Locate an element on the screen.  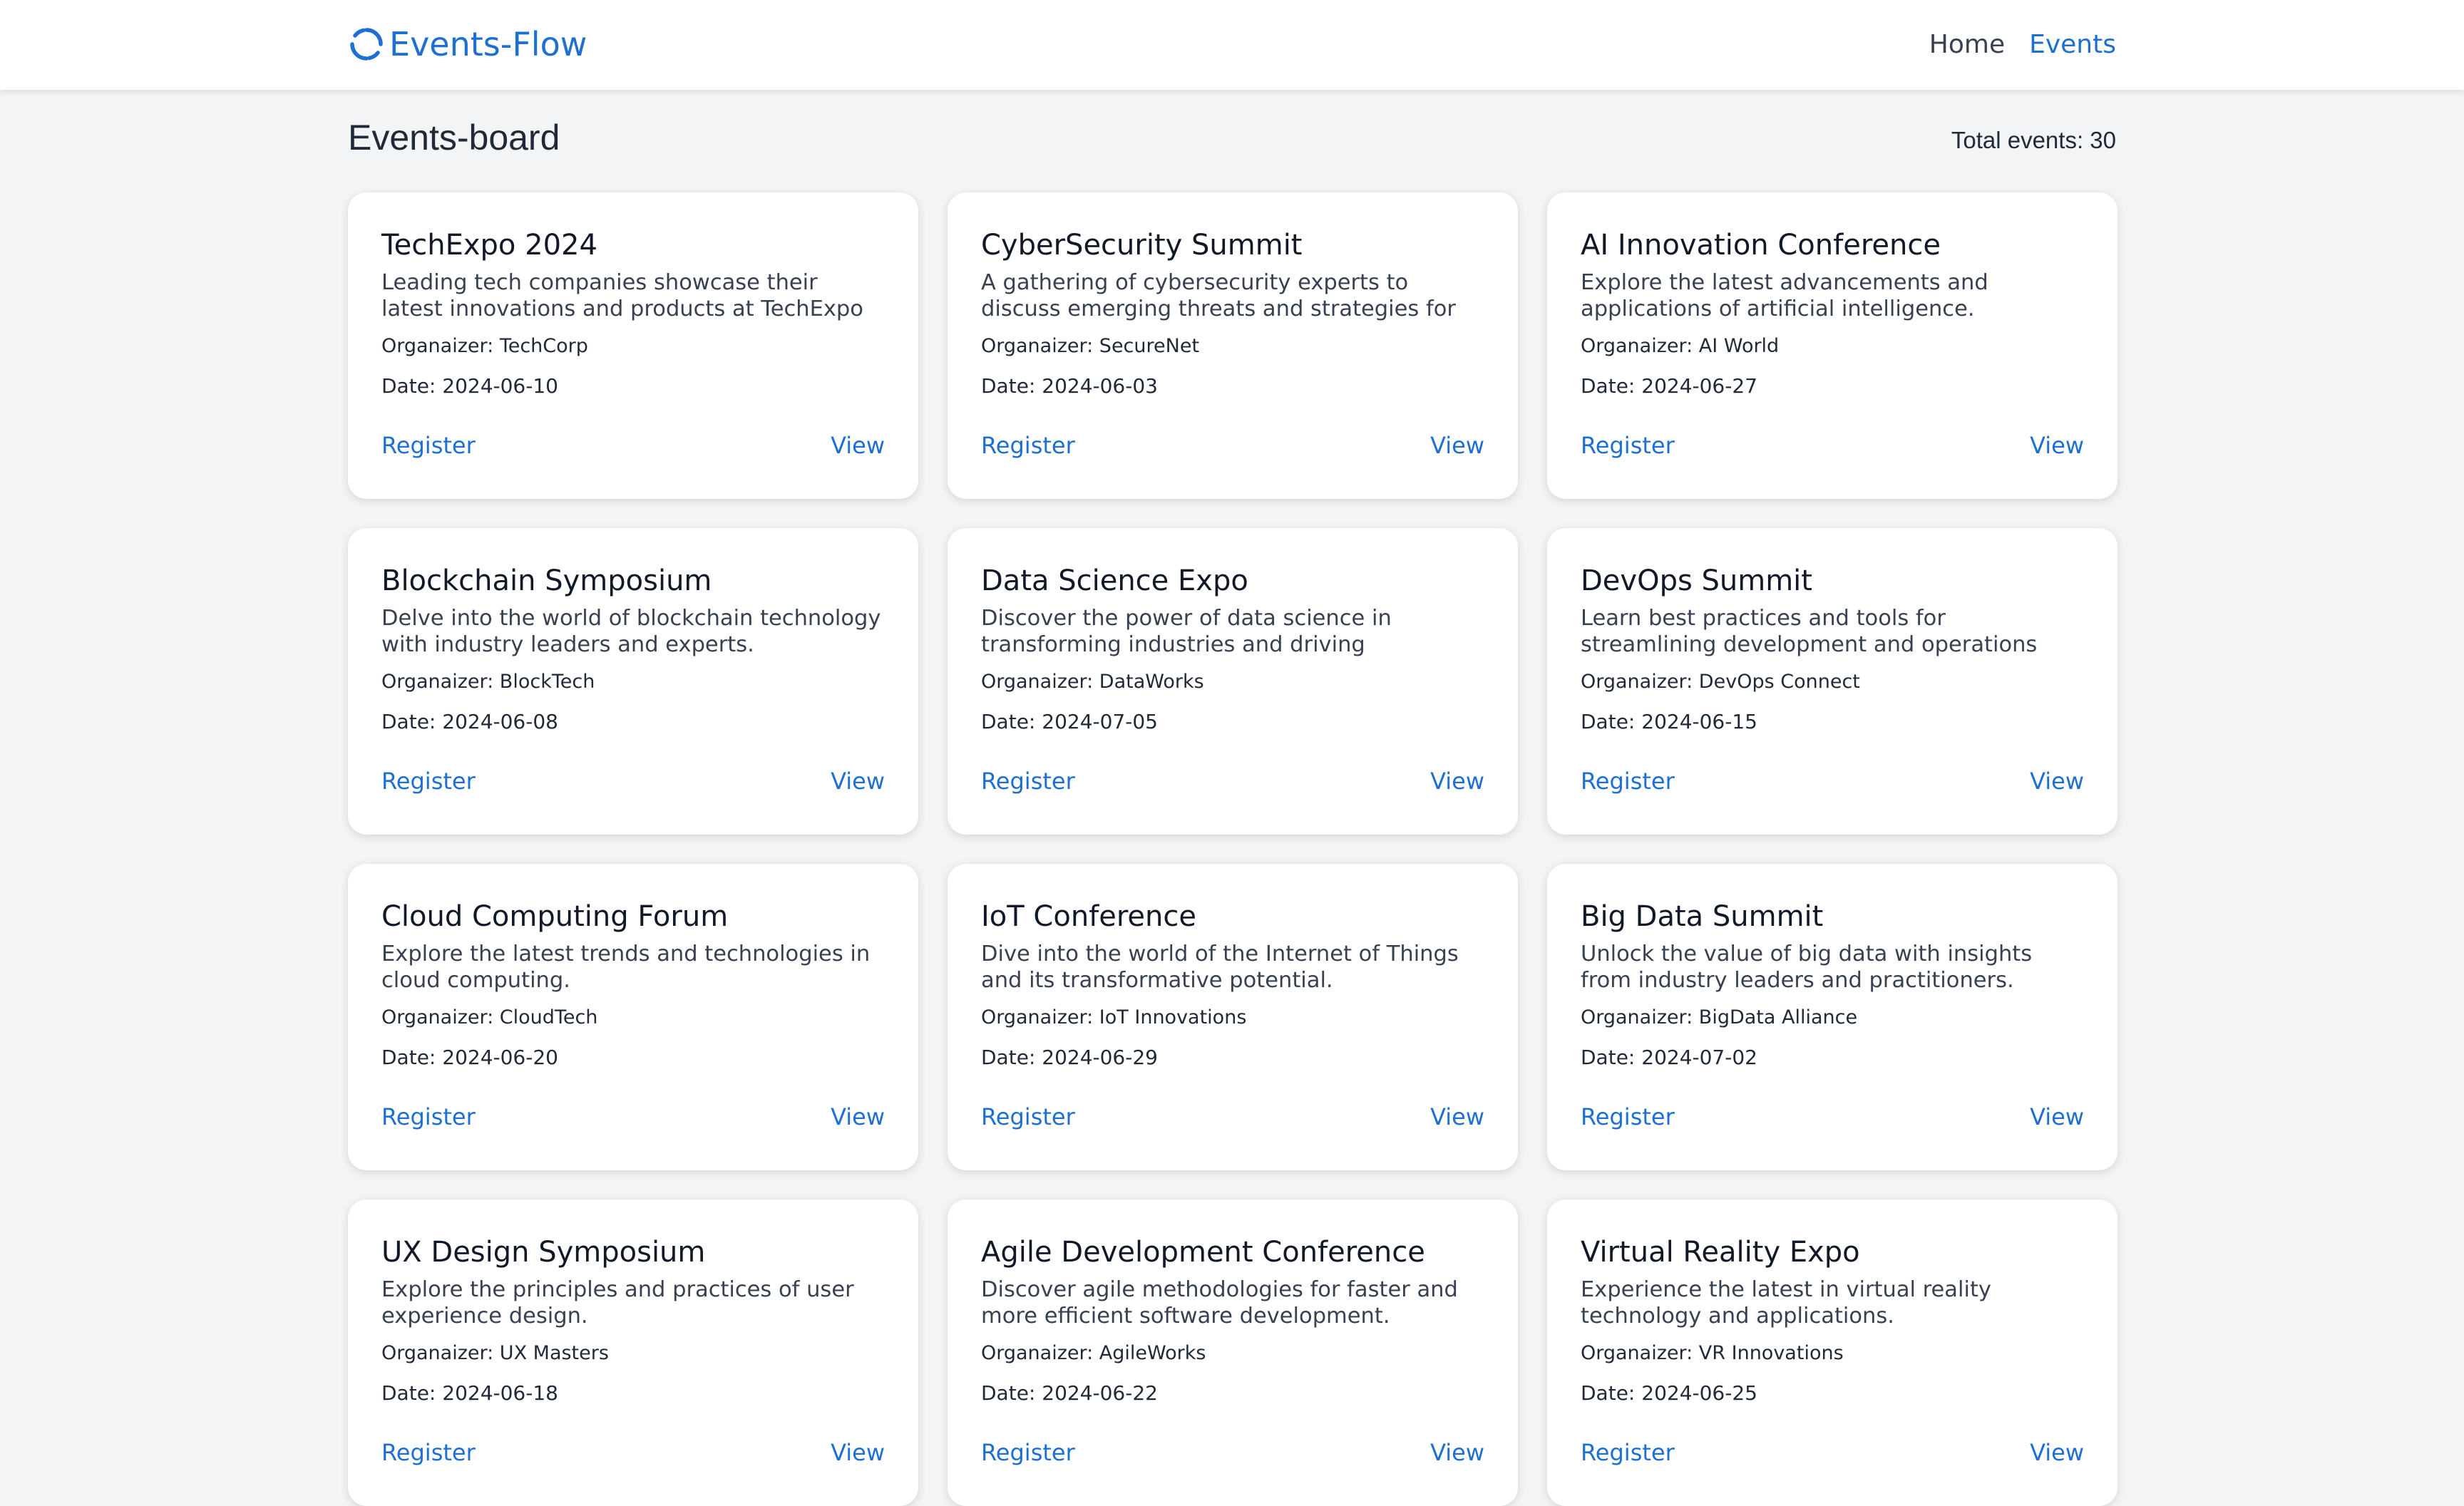
event-title: Virtual Reality Expo is located at coordinates (1720, 1253).